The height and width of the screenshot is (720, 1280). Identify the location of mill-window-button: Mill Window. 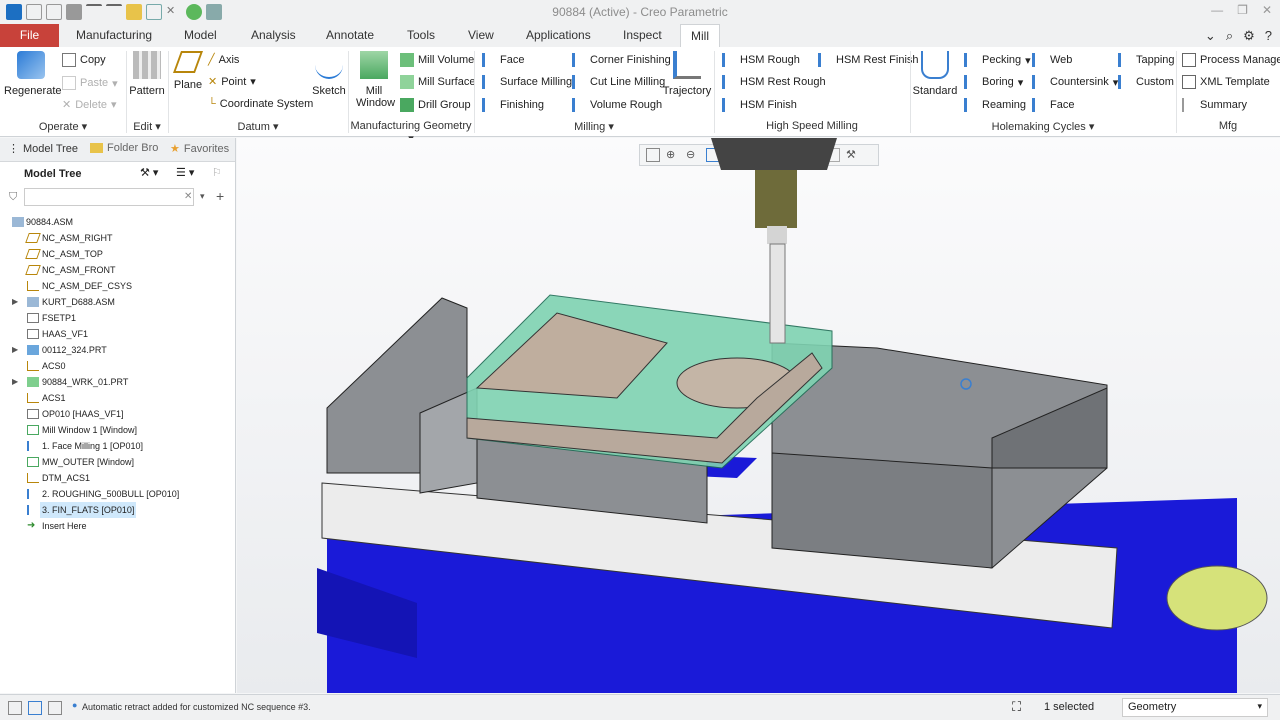
(374, 80).